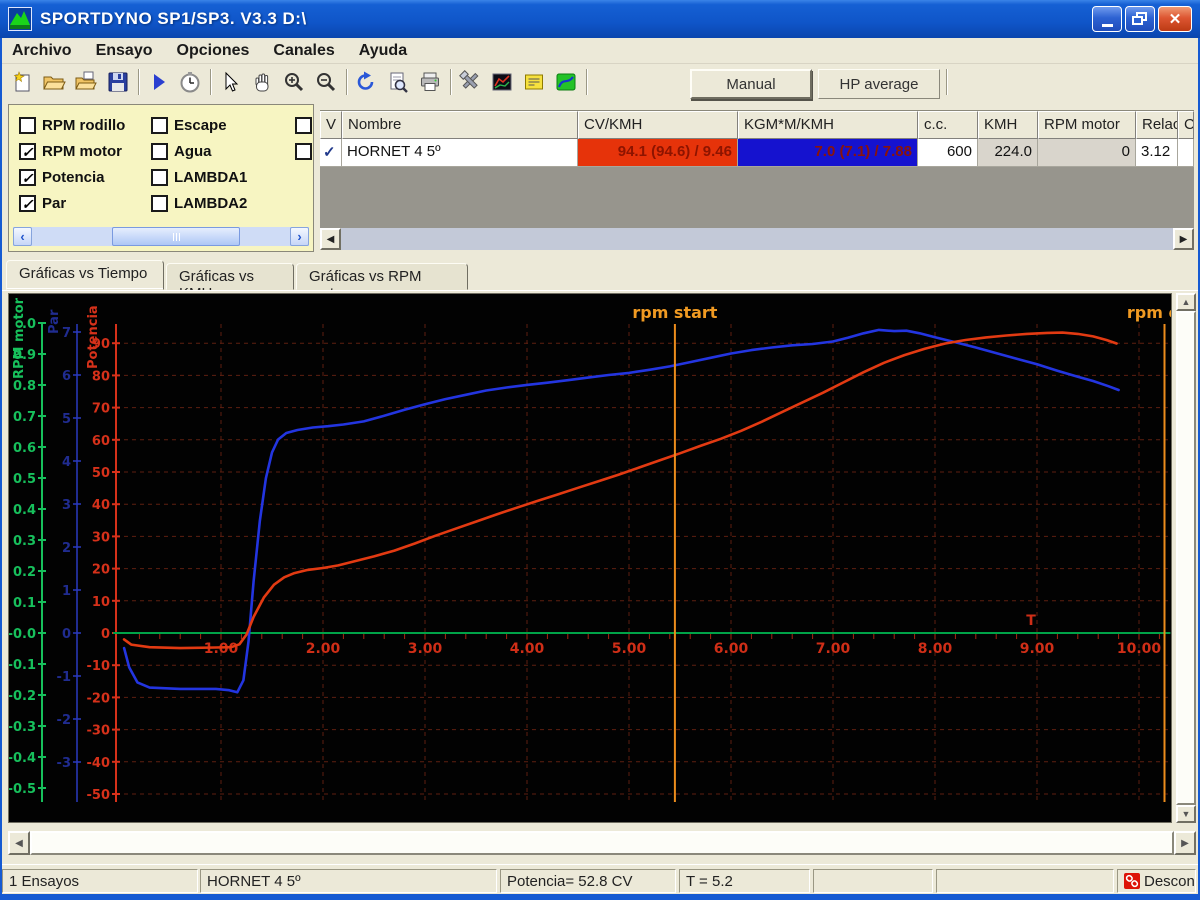 The width and height of the screenshot is (1200, 900). Describe the element at coordinates (66, 419) in the screenshot. I see `svg-text: 5` at that location.